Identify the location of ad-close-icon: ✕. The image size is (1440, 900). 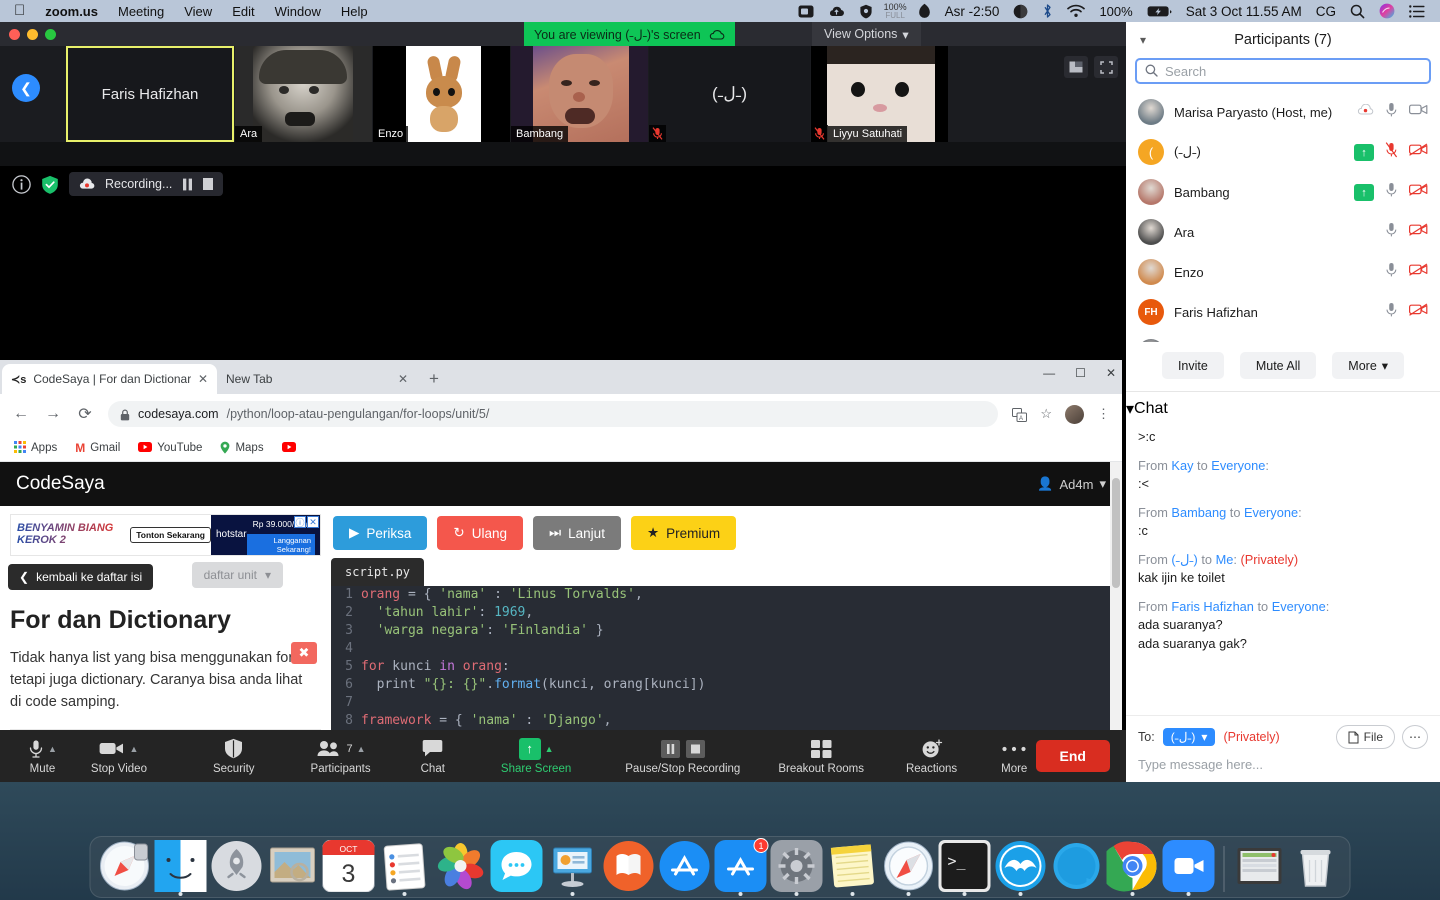
(313, 522).